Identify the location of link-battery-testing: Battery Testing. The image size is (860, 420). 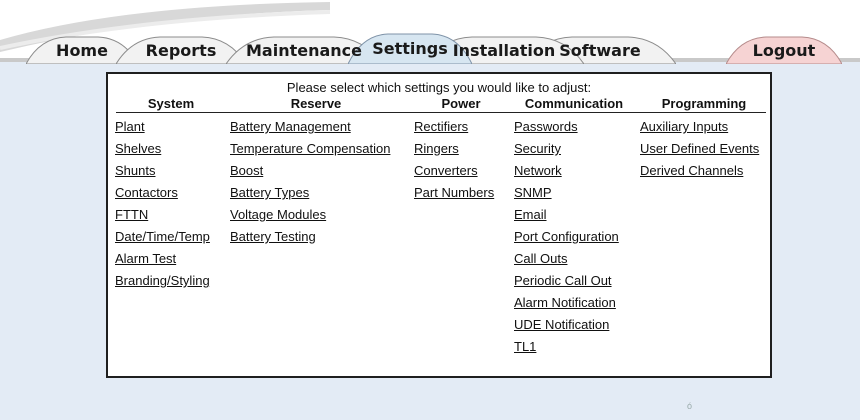
(310, 237).